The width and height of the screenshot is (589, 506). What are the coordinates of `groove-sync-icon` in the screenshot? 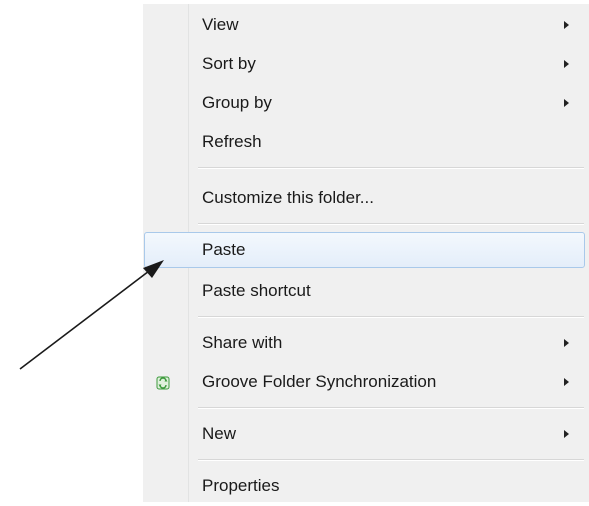 It's located at (163, 383).